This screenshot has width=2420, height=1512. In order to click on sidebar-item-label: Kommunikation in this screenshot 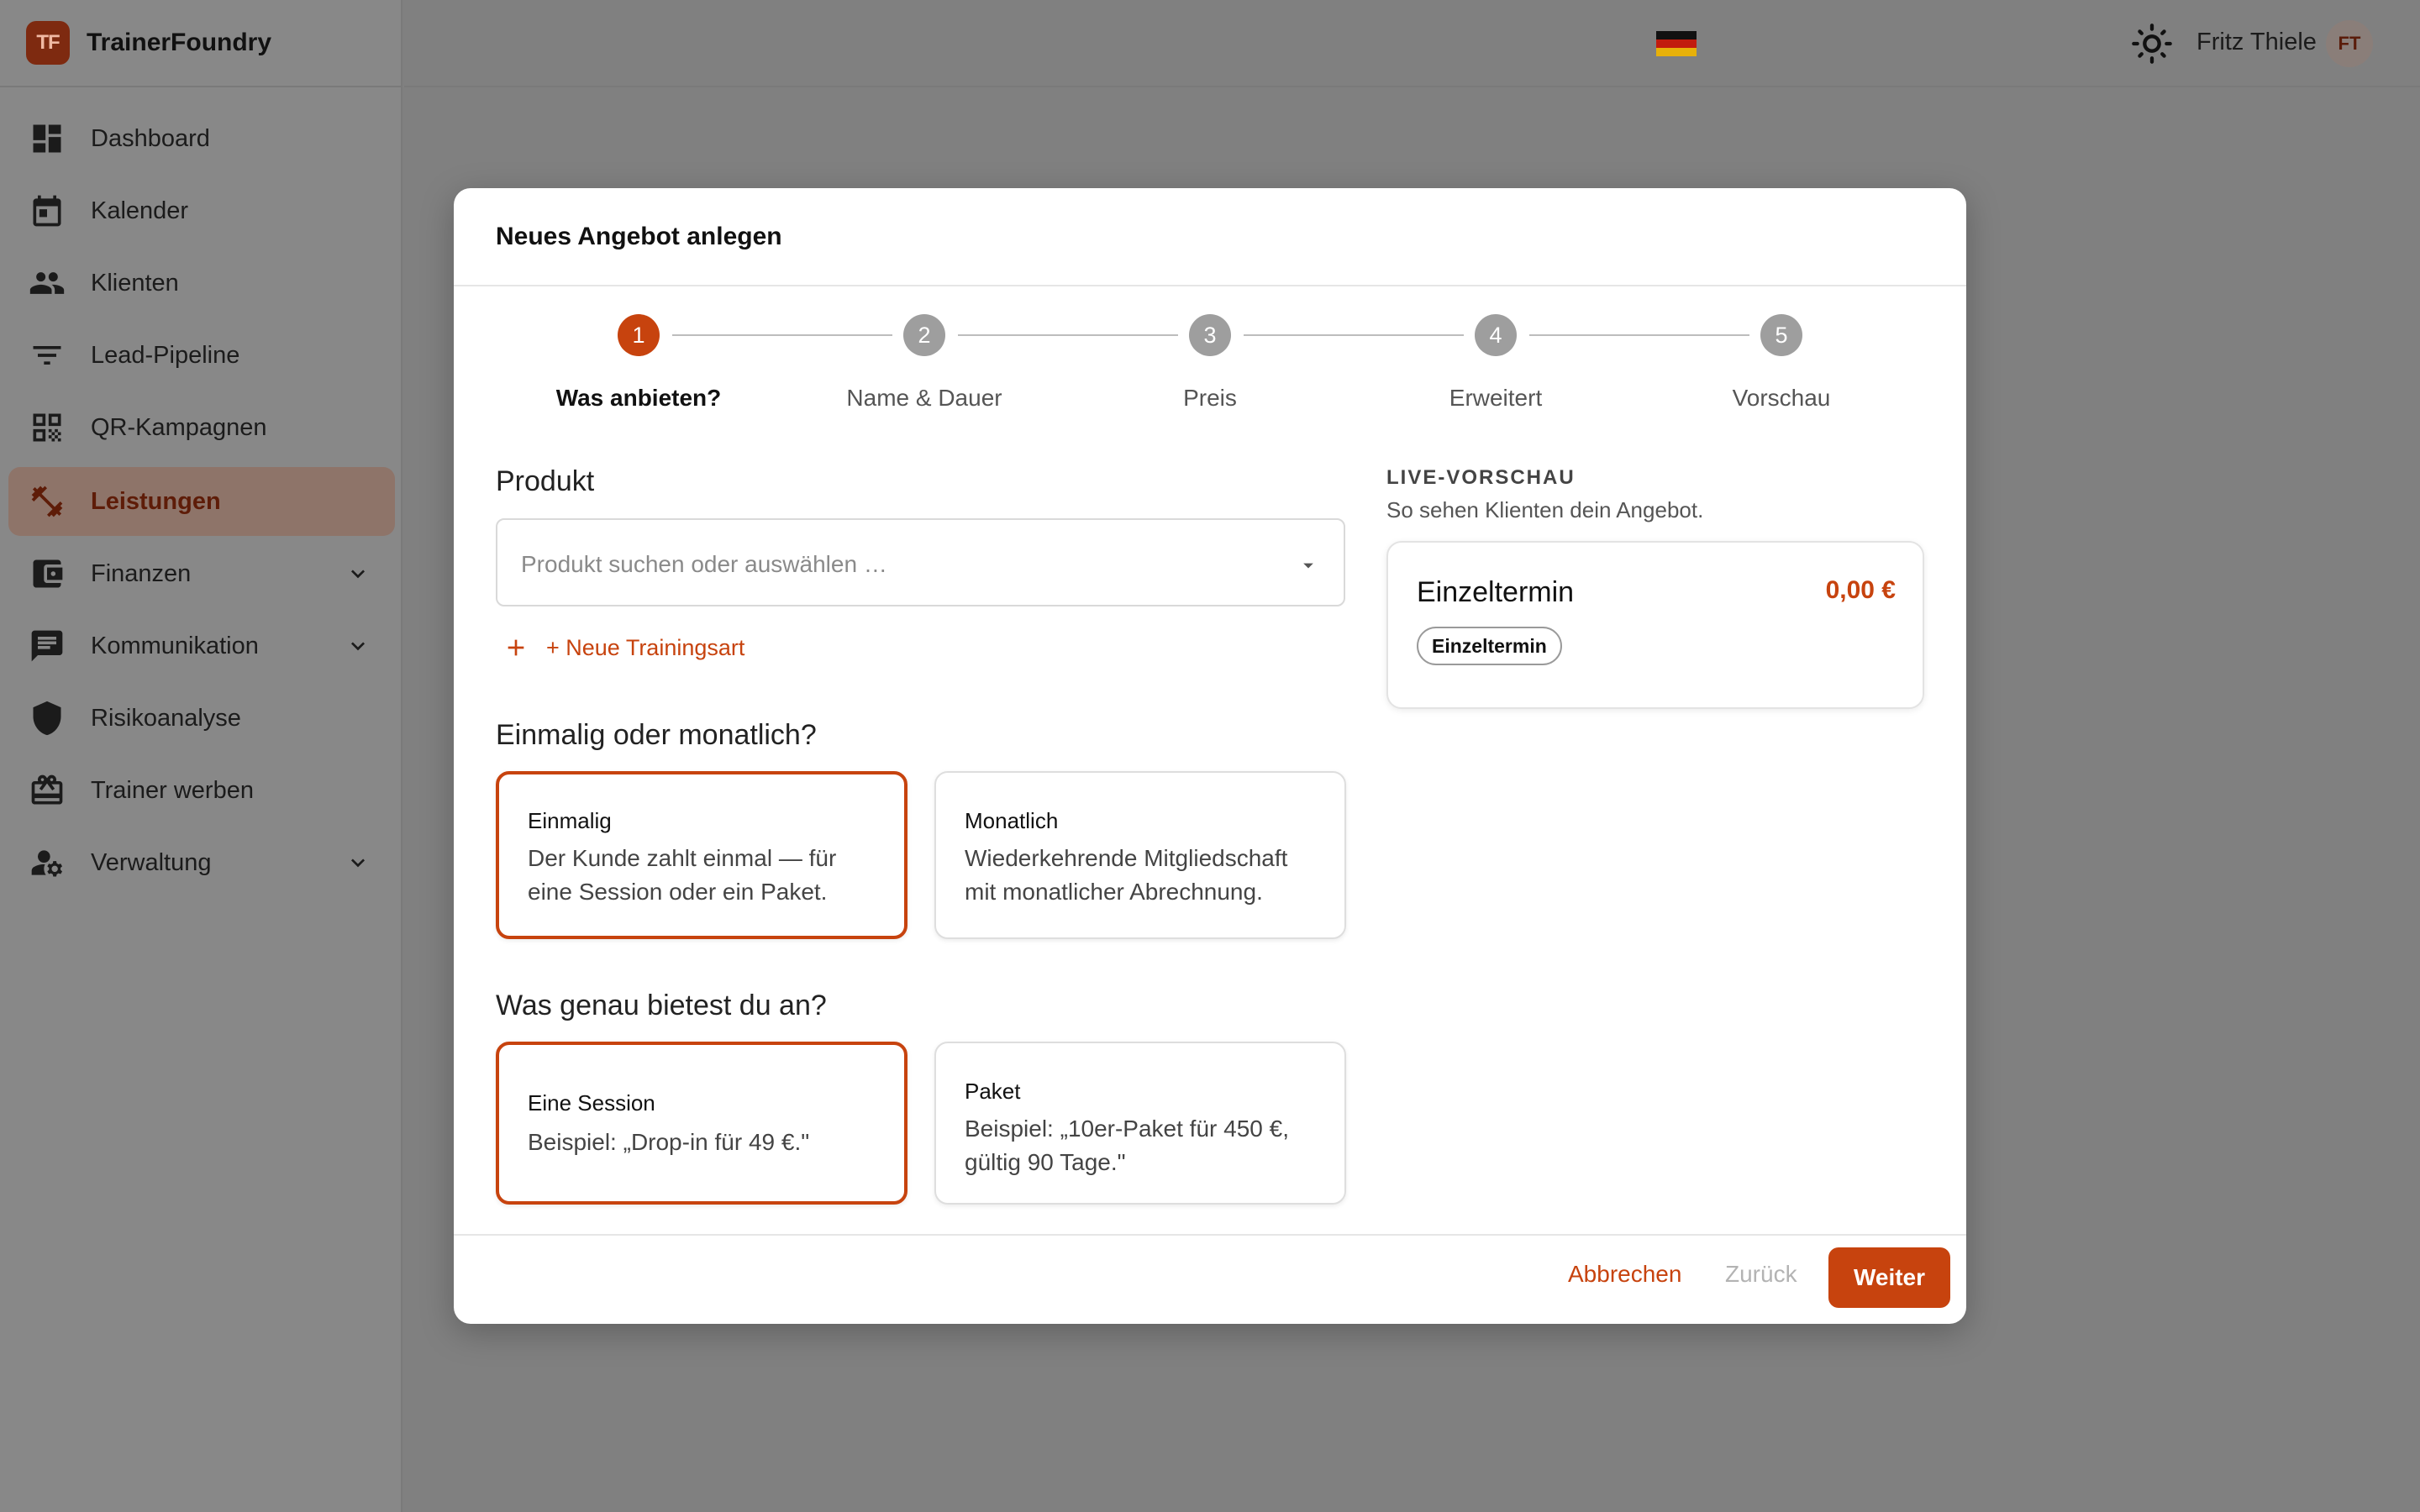, I will do `click(175, 645)`.